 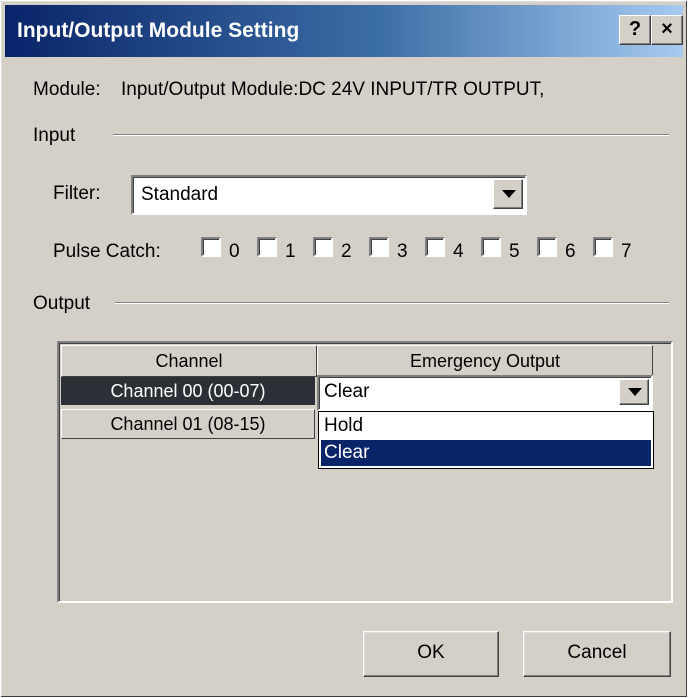 I want to click on filter-select: Standard, so click(x=329, y=195).